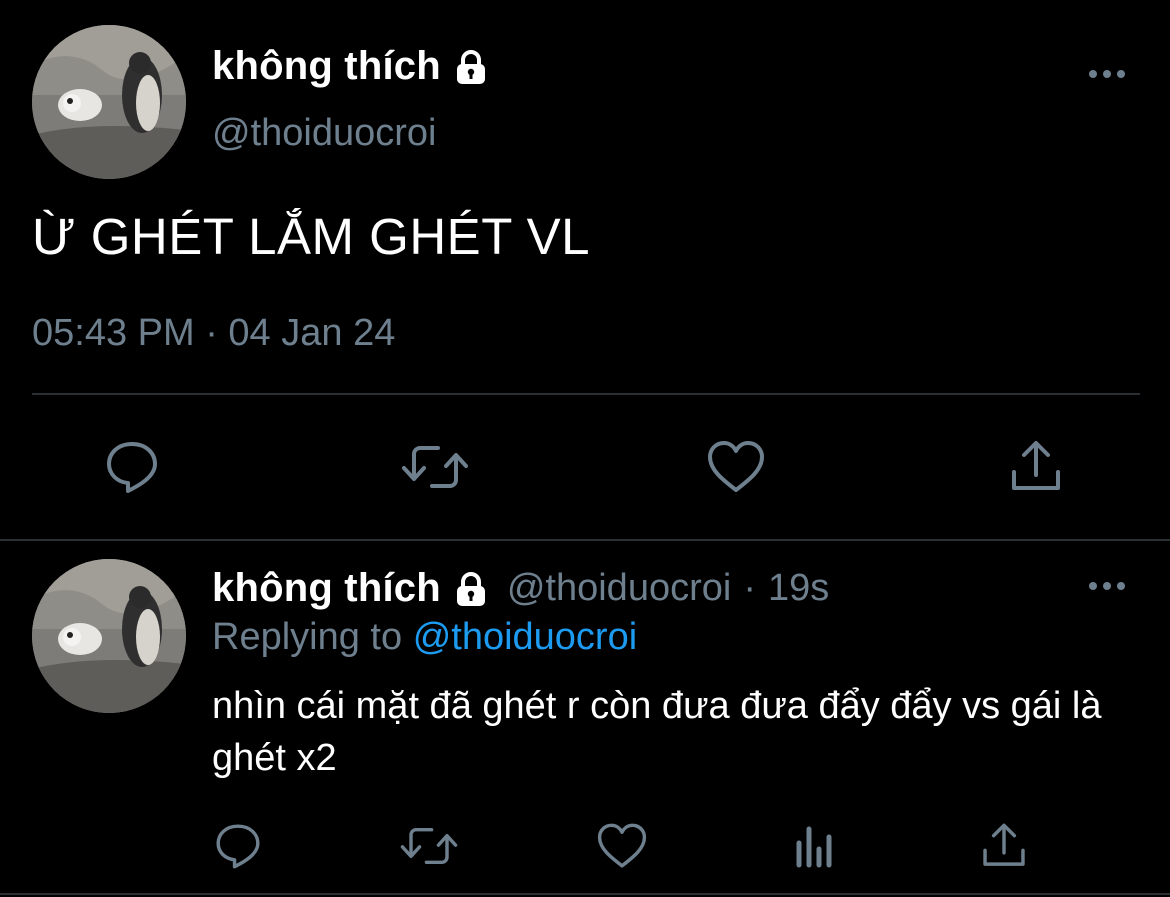 This screenshot has width=1170, height=897. I want to click on display-name: không thích, so click(326, 66).